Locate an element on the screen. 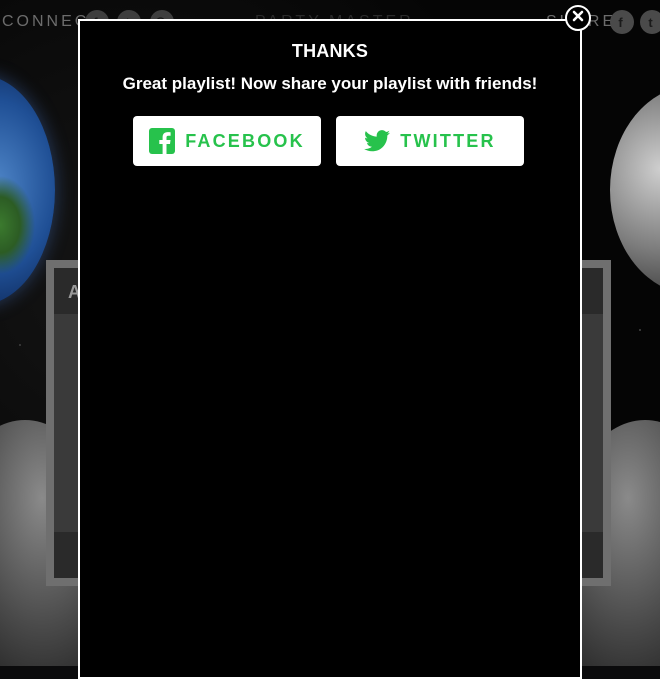 The height and width of the screenshot is (679, 660). close-icon is located at coordinates (578, 18).